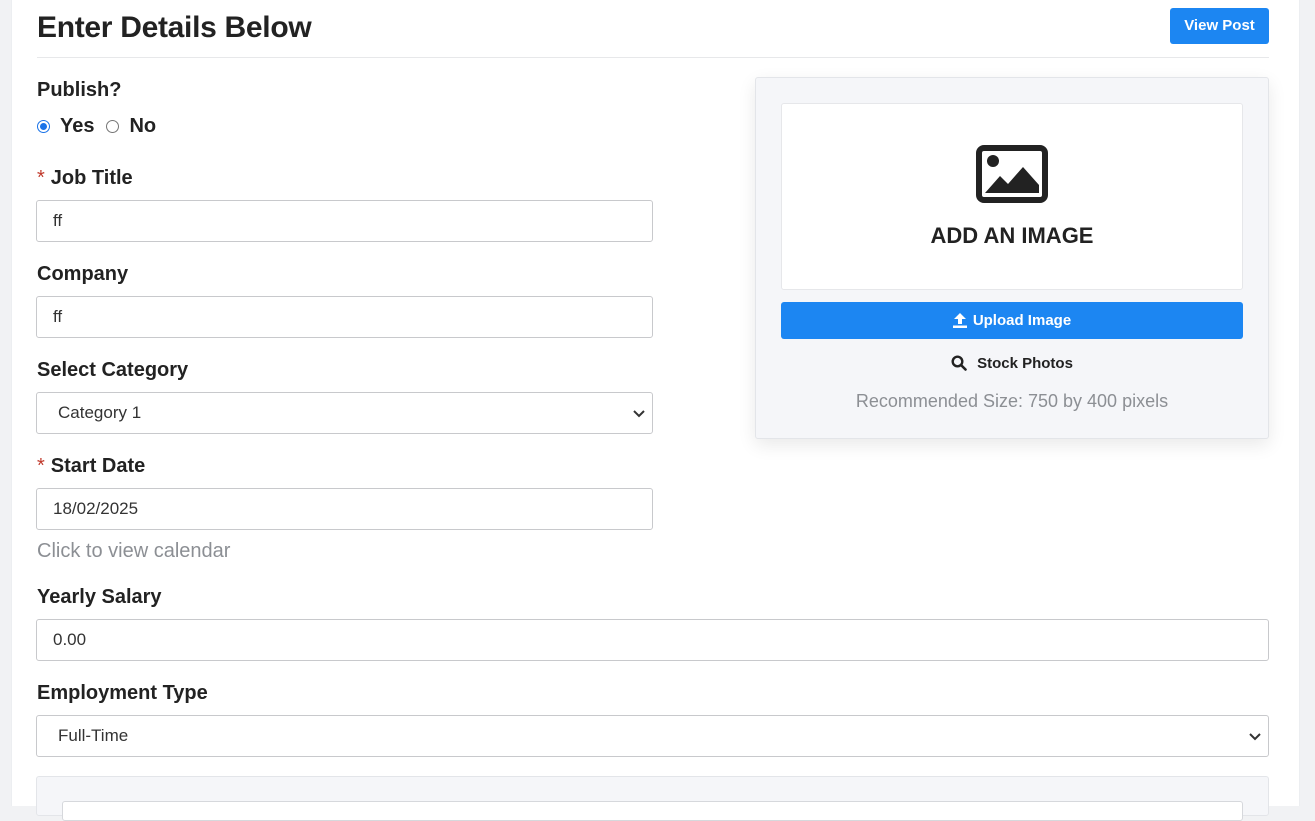  Describe the element at coordinates (133, 551) in the screenshot. I see `calendar-help-text: Click to view calendar` at that location.